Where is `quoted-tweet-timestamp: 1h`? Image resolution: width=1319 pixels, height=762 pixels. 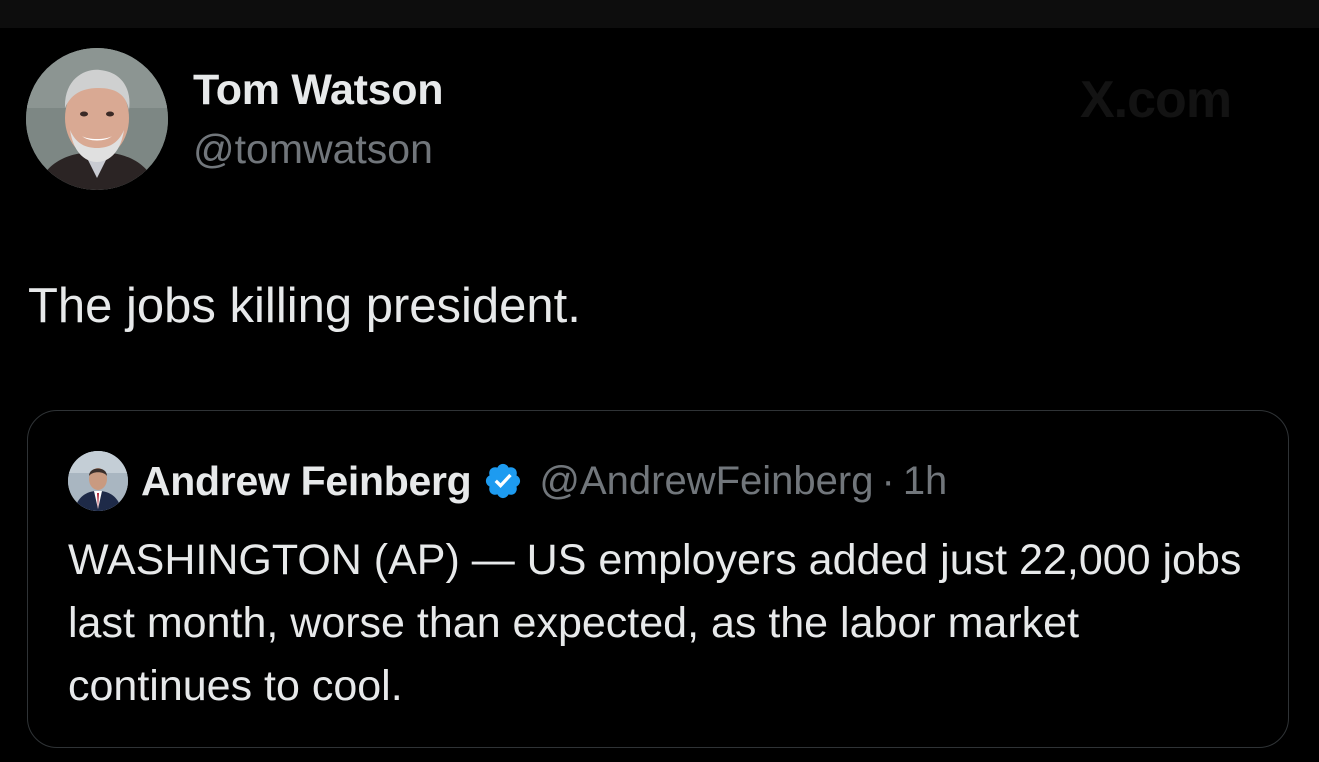
quoted-tweet-timestamp: 1h is located at coordinates (925, 481).